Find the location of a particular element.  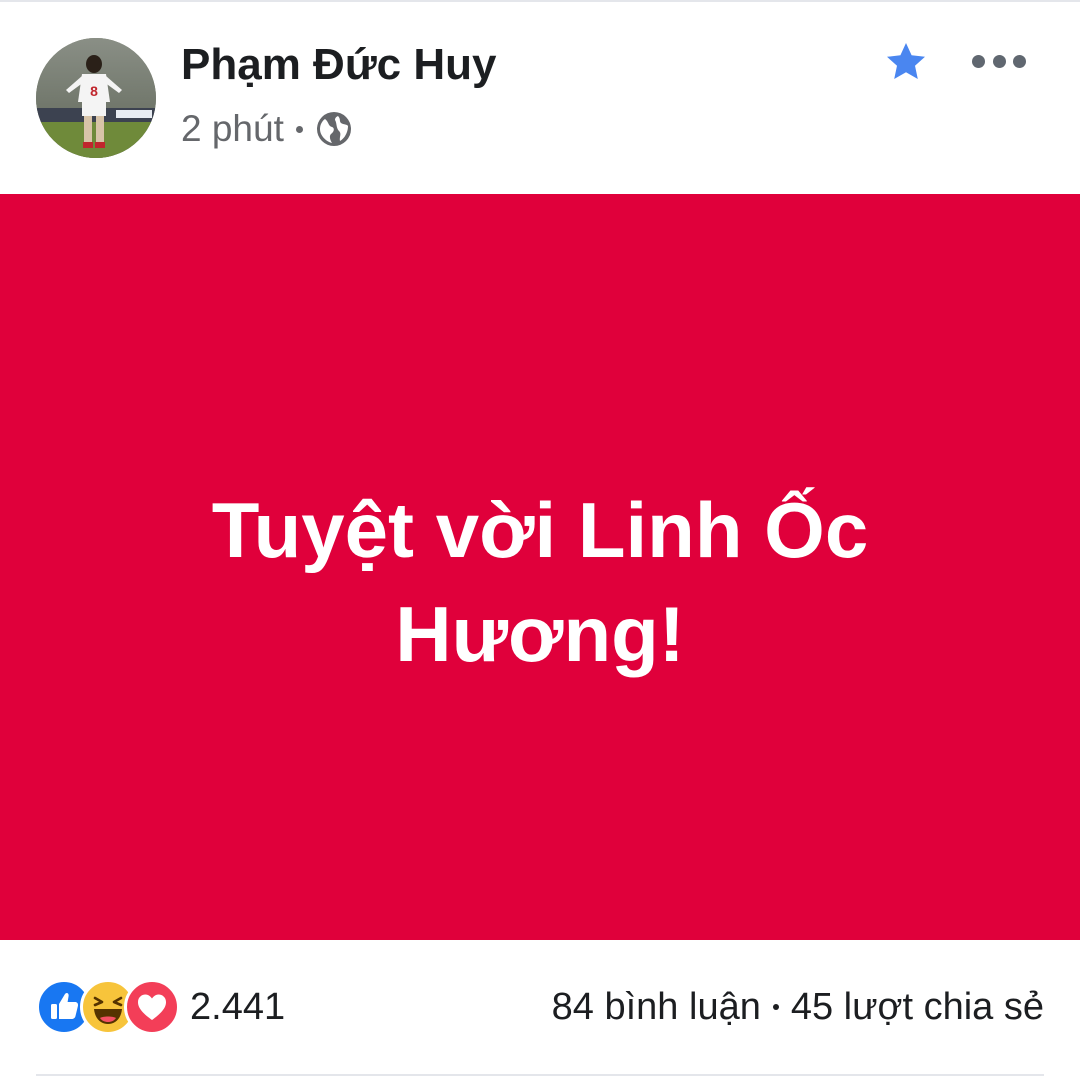

more-options-icon is located at coordinates (999, 61).